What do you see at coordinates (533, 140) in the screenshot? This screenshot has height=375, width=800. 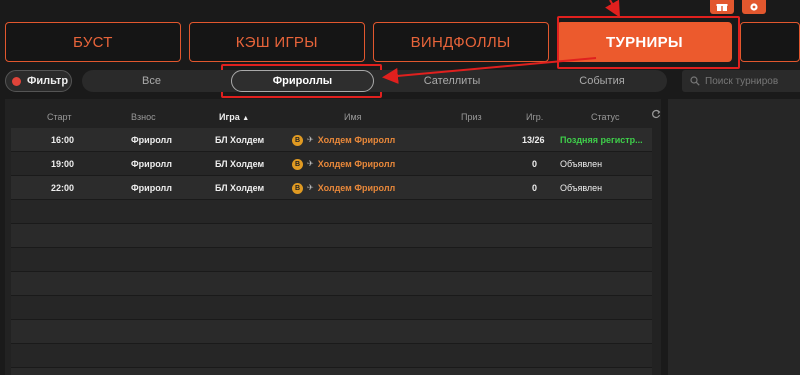 I see `row-players: 13/26` at bounding box center [533, 140].